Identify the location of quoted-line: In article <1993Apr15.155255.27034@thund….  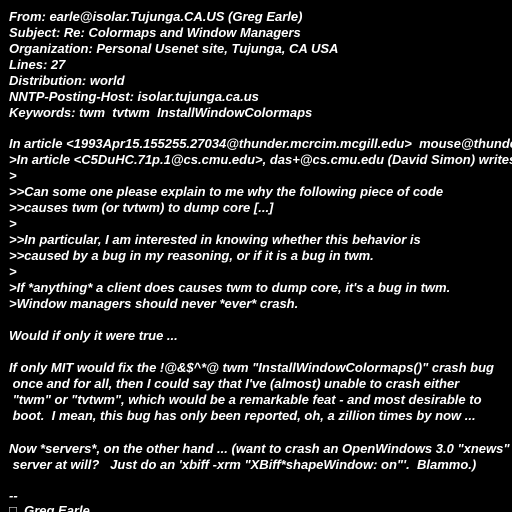
(260, 143).